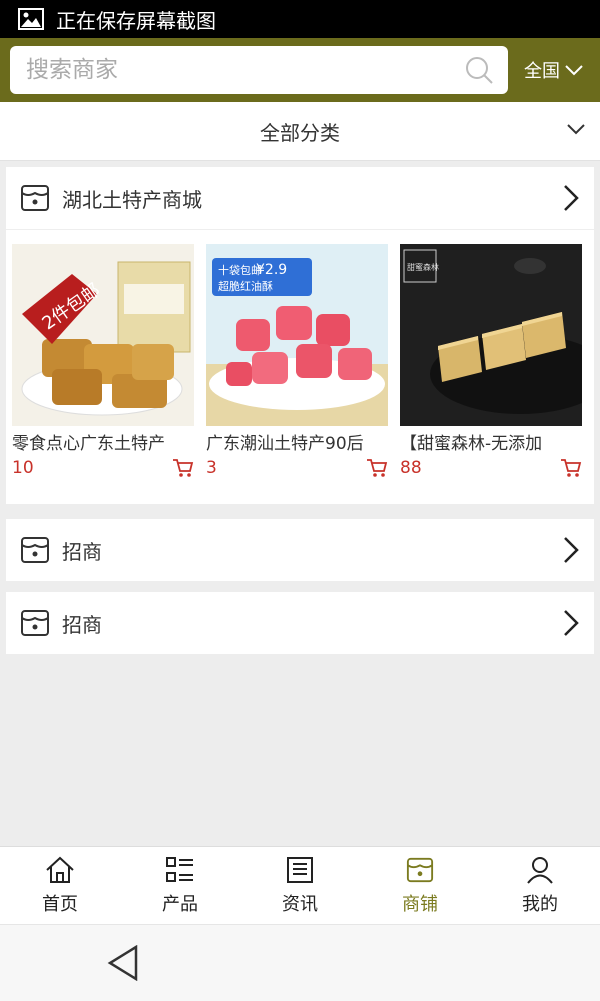 The height and width of the screenshot is (1001, 600). I want to click on product-name: 零食点心广东土特产, so click(88, 444).